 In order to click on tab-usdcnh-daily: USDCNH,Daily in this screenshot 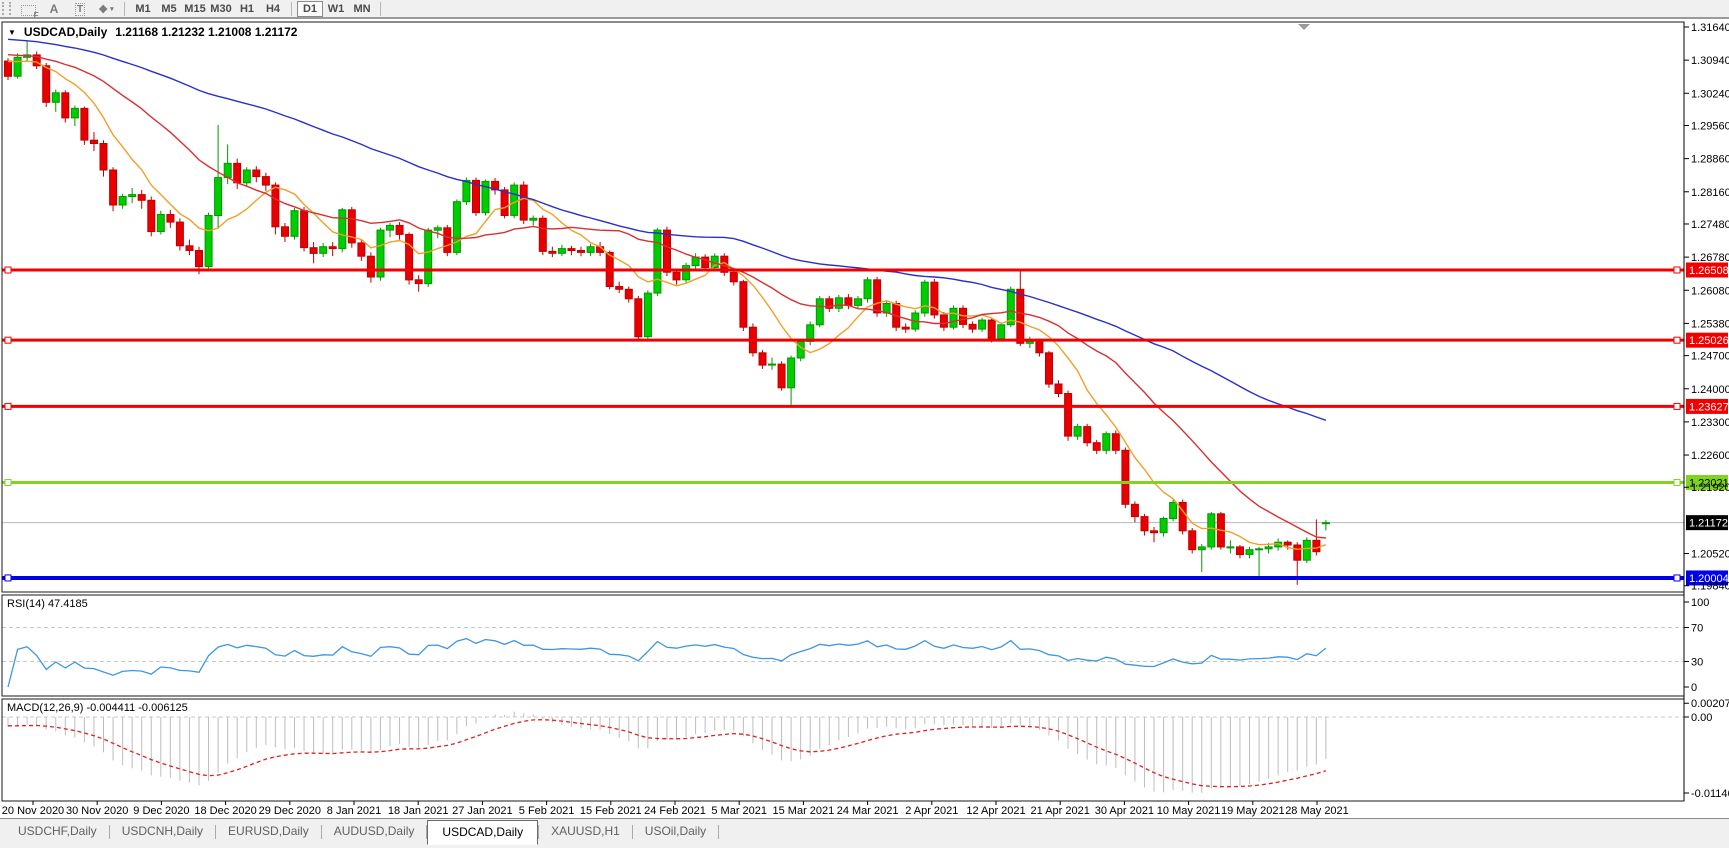, I will do `click(162, 831)`.